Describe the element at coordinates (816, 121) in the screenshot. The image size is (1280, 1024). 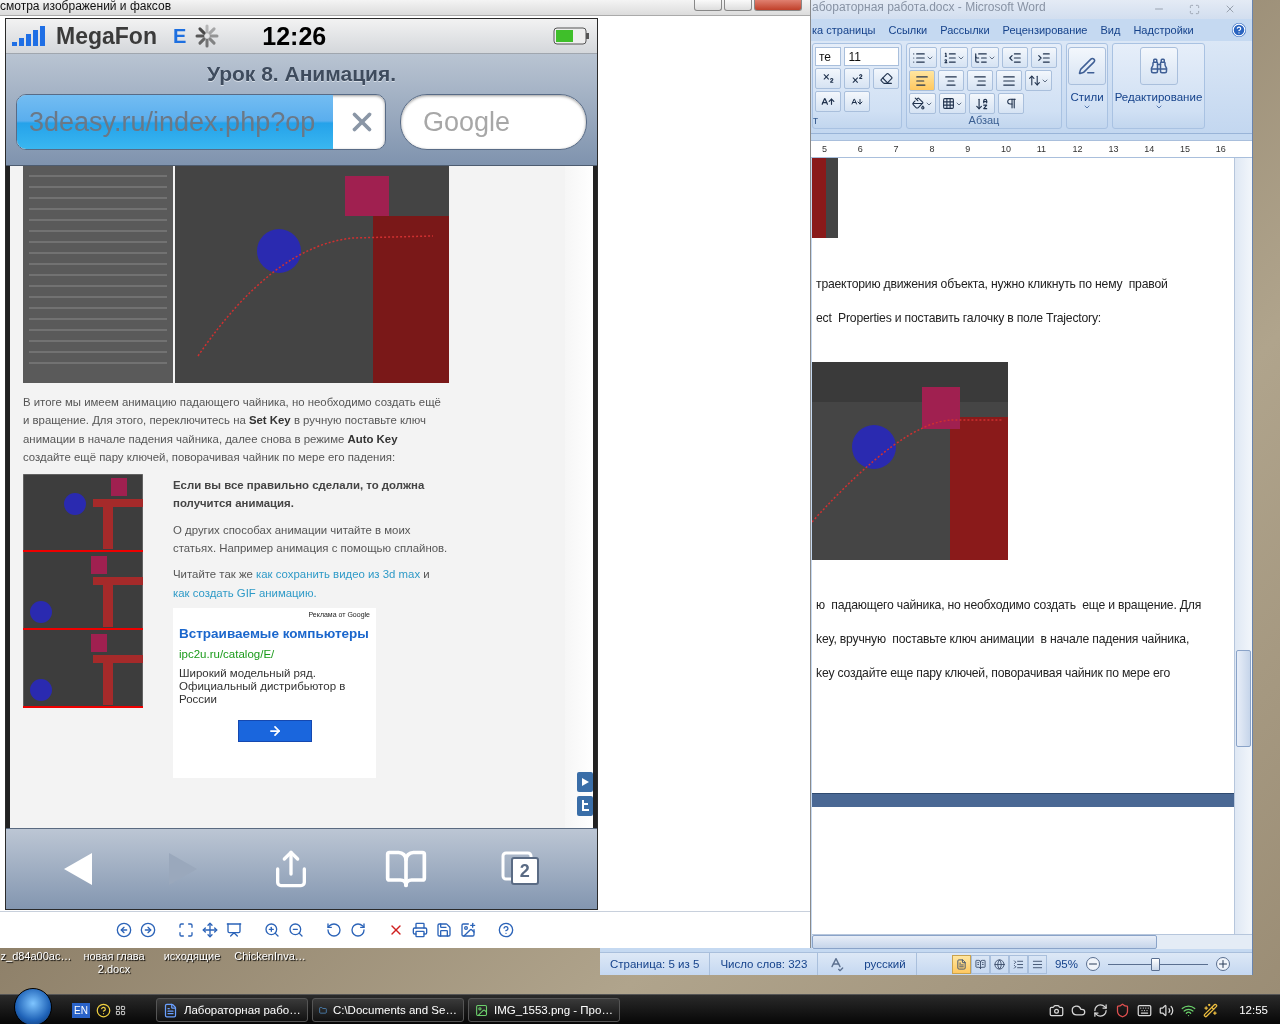
I see `group-label: т` at that location.